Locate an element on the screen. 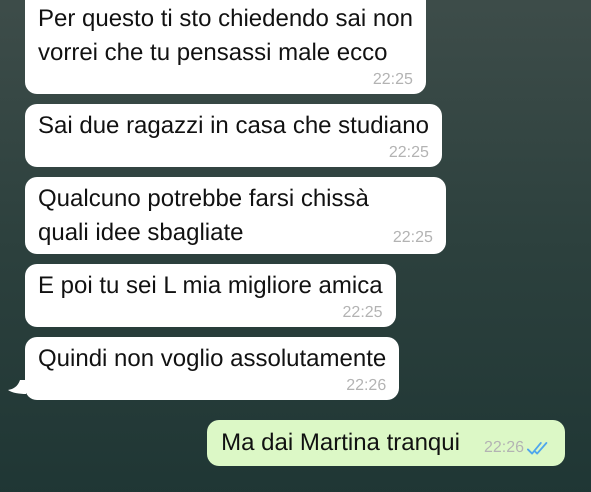 The width and height of the screenshot is (591, 492). message-text: Ma dai Martina tranqui is located at coordinates (340, 443).